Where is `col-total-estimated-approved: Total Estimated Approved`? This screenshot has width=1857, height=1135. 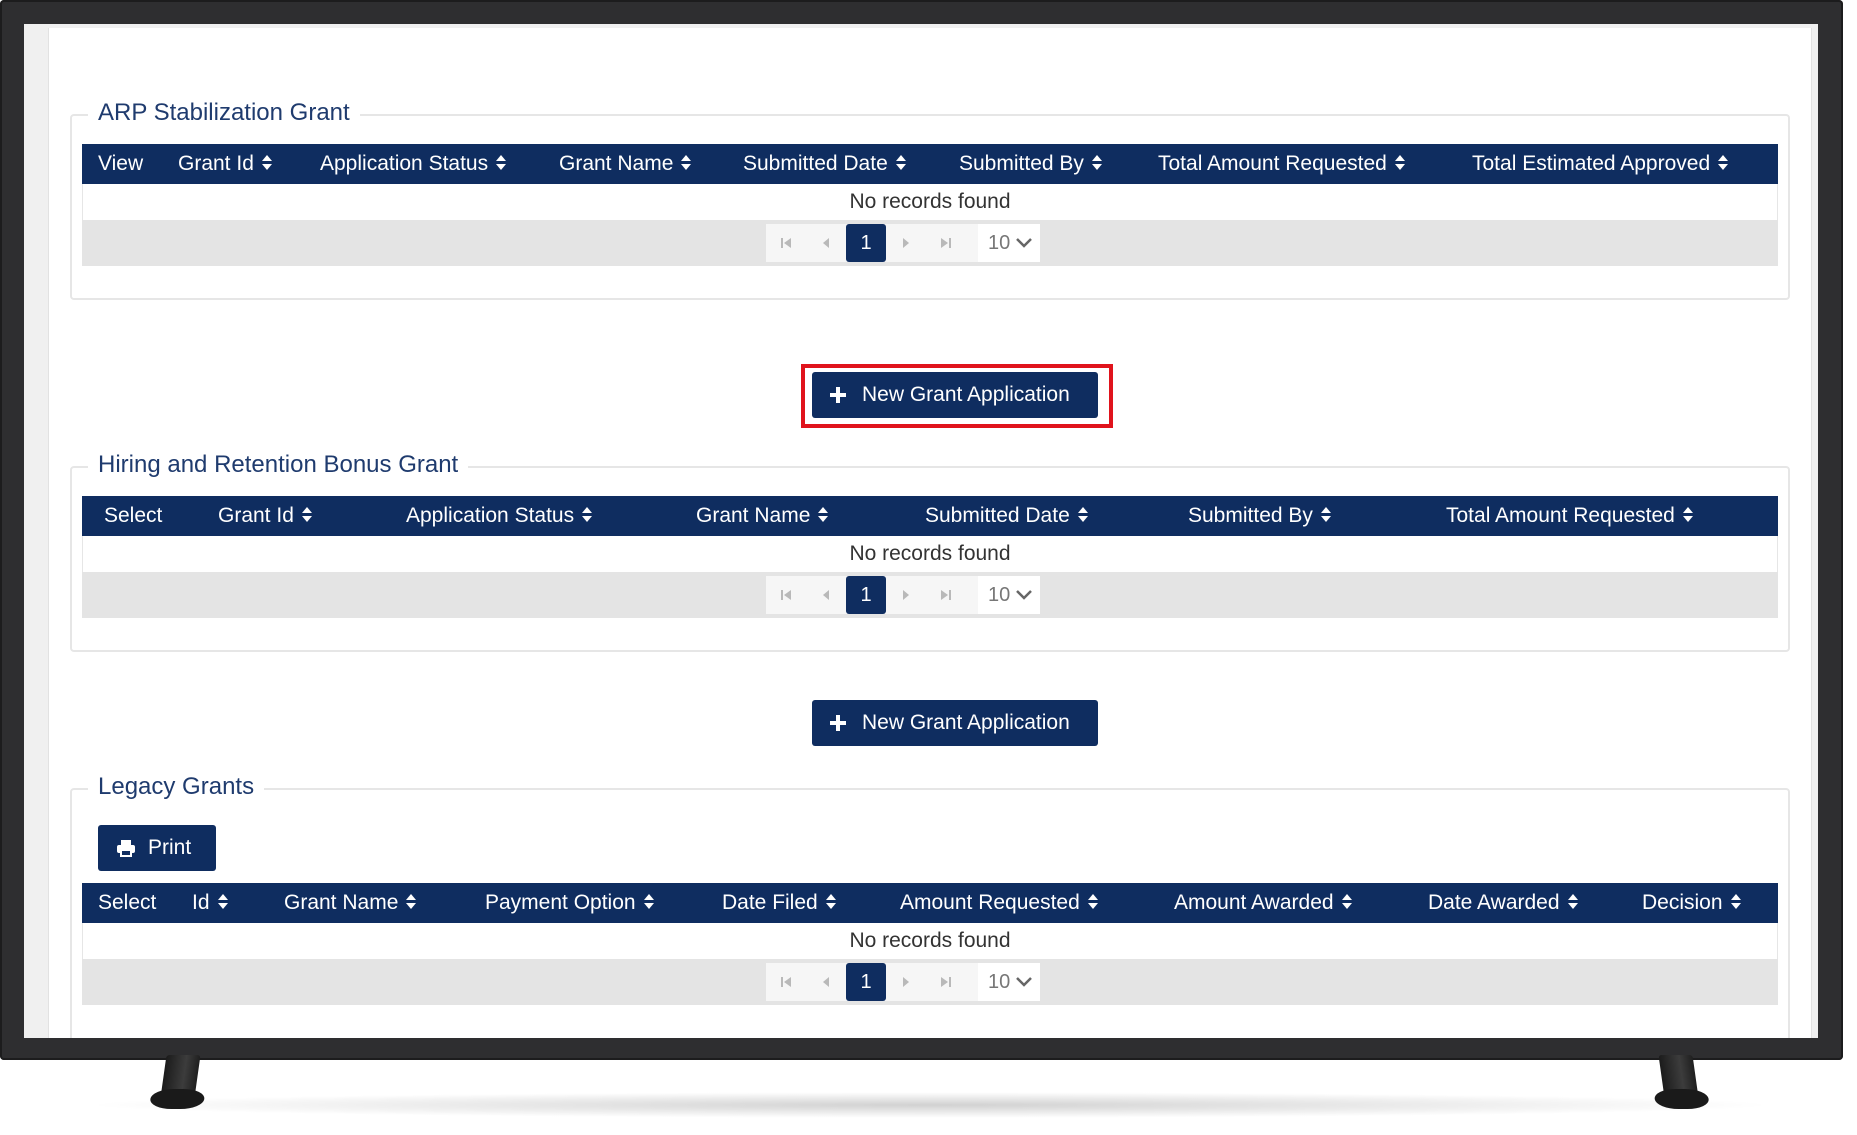 col-total-estimated-approved: Total Estimated Approved is located at coordinates (1600, 164).